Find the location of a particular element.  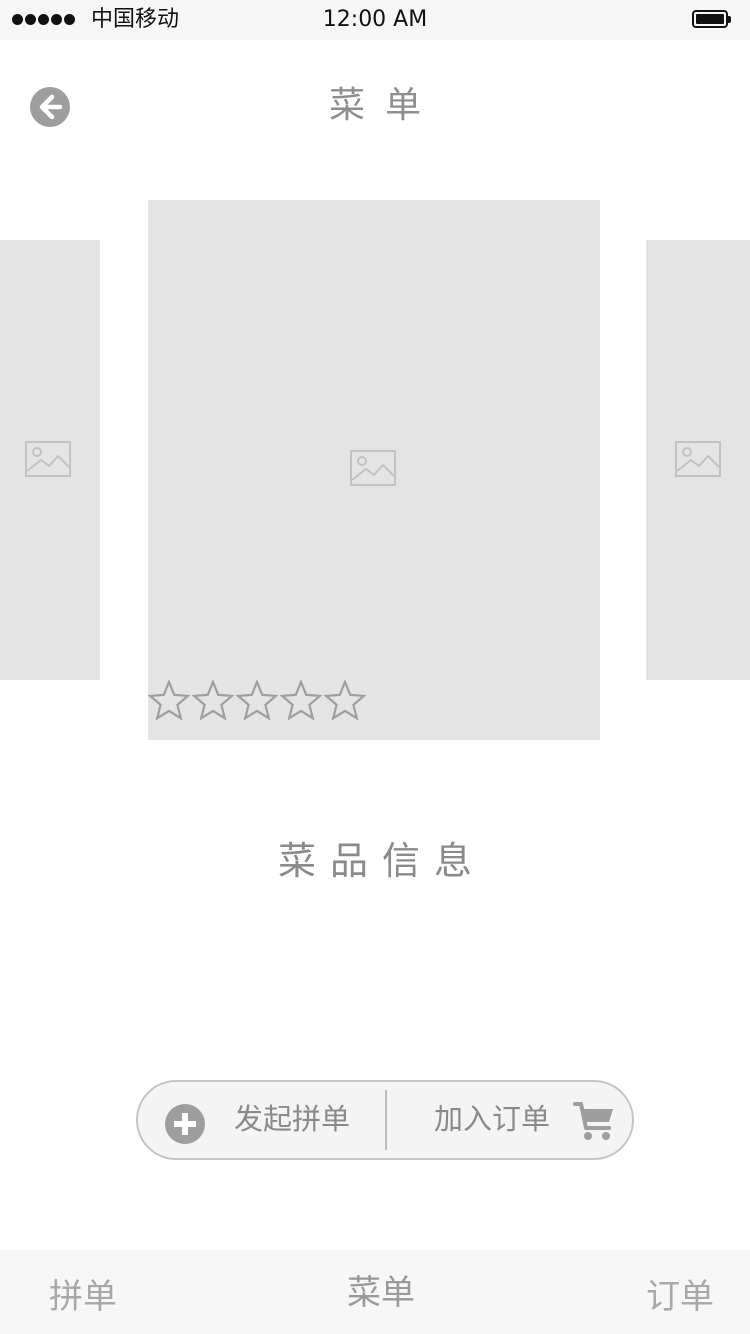

add-to-order-button: 加入订单 is located at coordinates (509, 1120).